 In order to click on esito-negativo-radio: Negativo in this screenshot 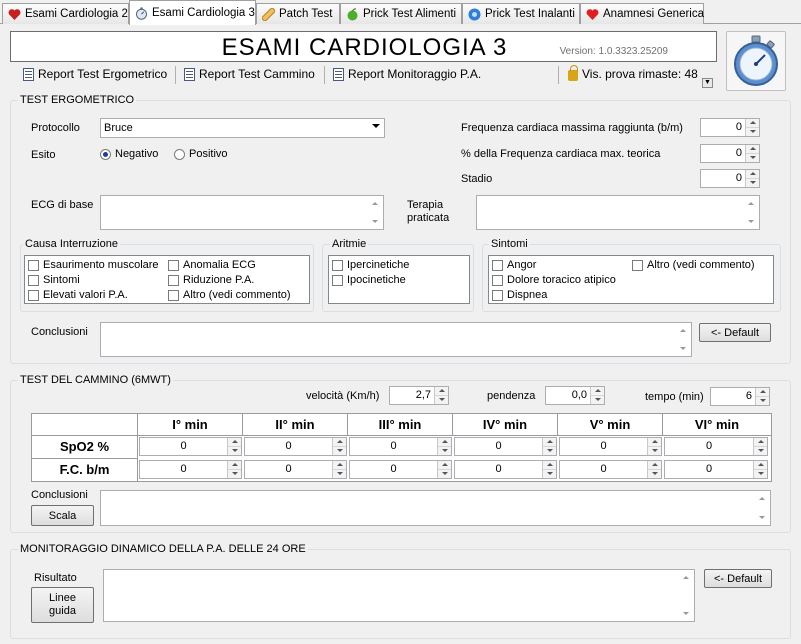, I will do `click(129, 154)`.